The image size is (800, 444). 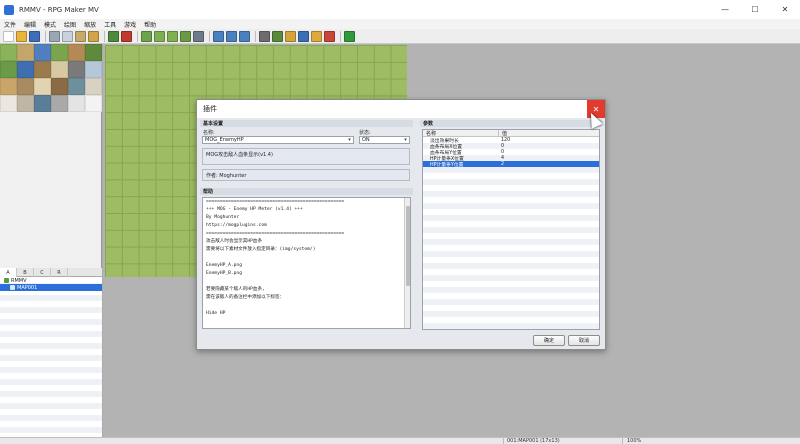 What do you see at coordinates (303, 36) in the screenshot?
I see `event-searcher-icon` at bounding box center [303, 36].